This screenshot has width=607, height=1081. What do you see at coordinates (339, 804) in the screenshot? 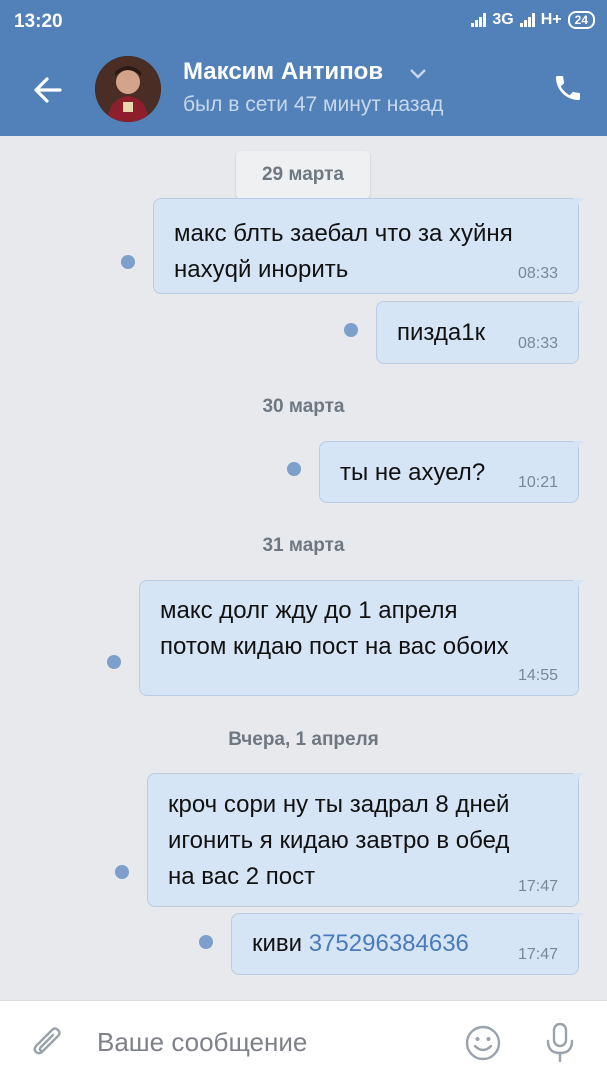
I see `message-text: кроч сори ну ты задрал 8 дней` at bounding box center [339, 804].